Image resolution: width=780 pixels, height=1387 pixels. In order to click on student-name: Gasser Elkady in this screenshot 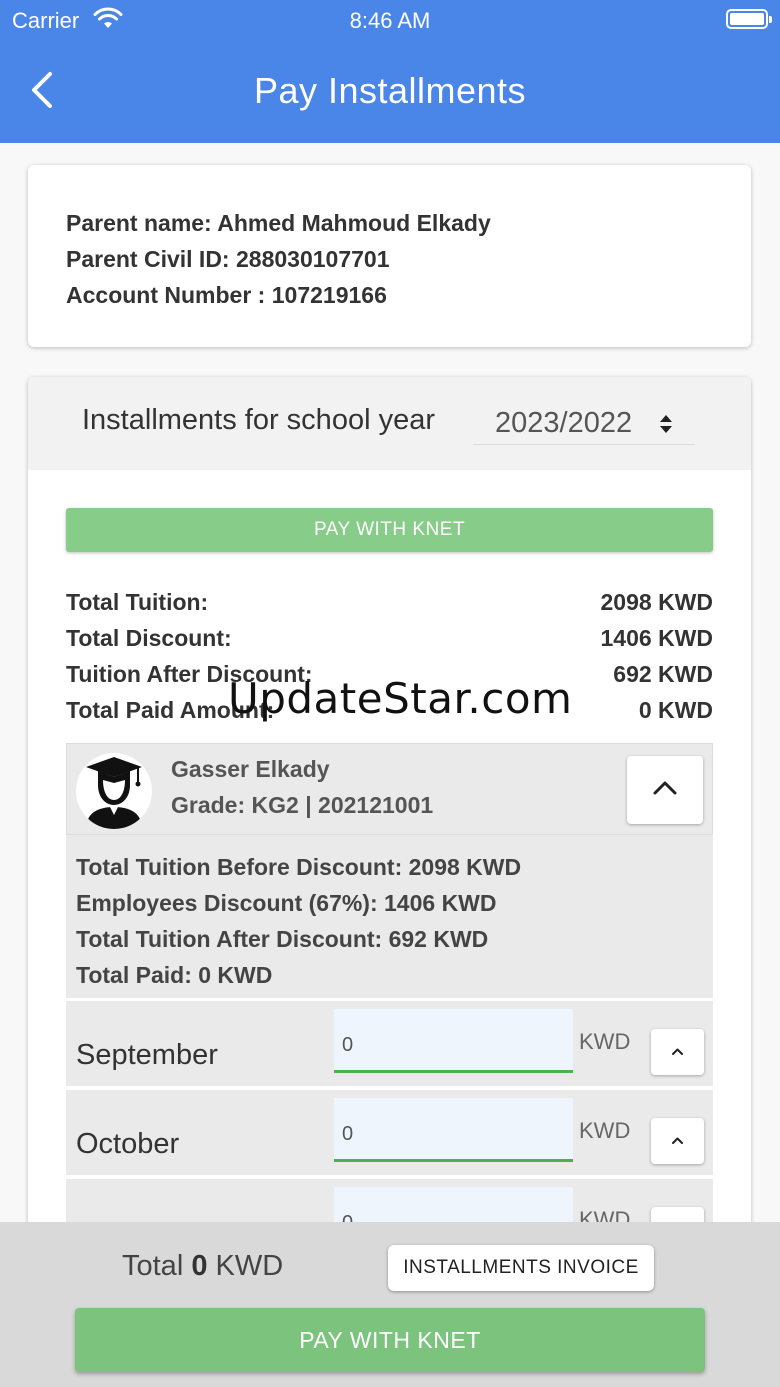, I will do `click(250, 769)`.